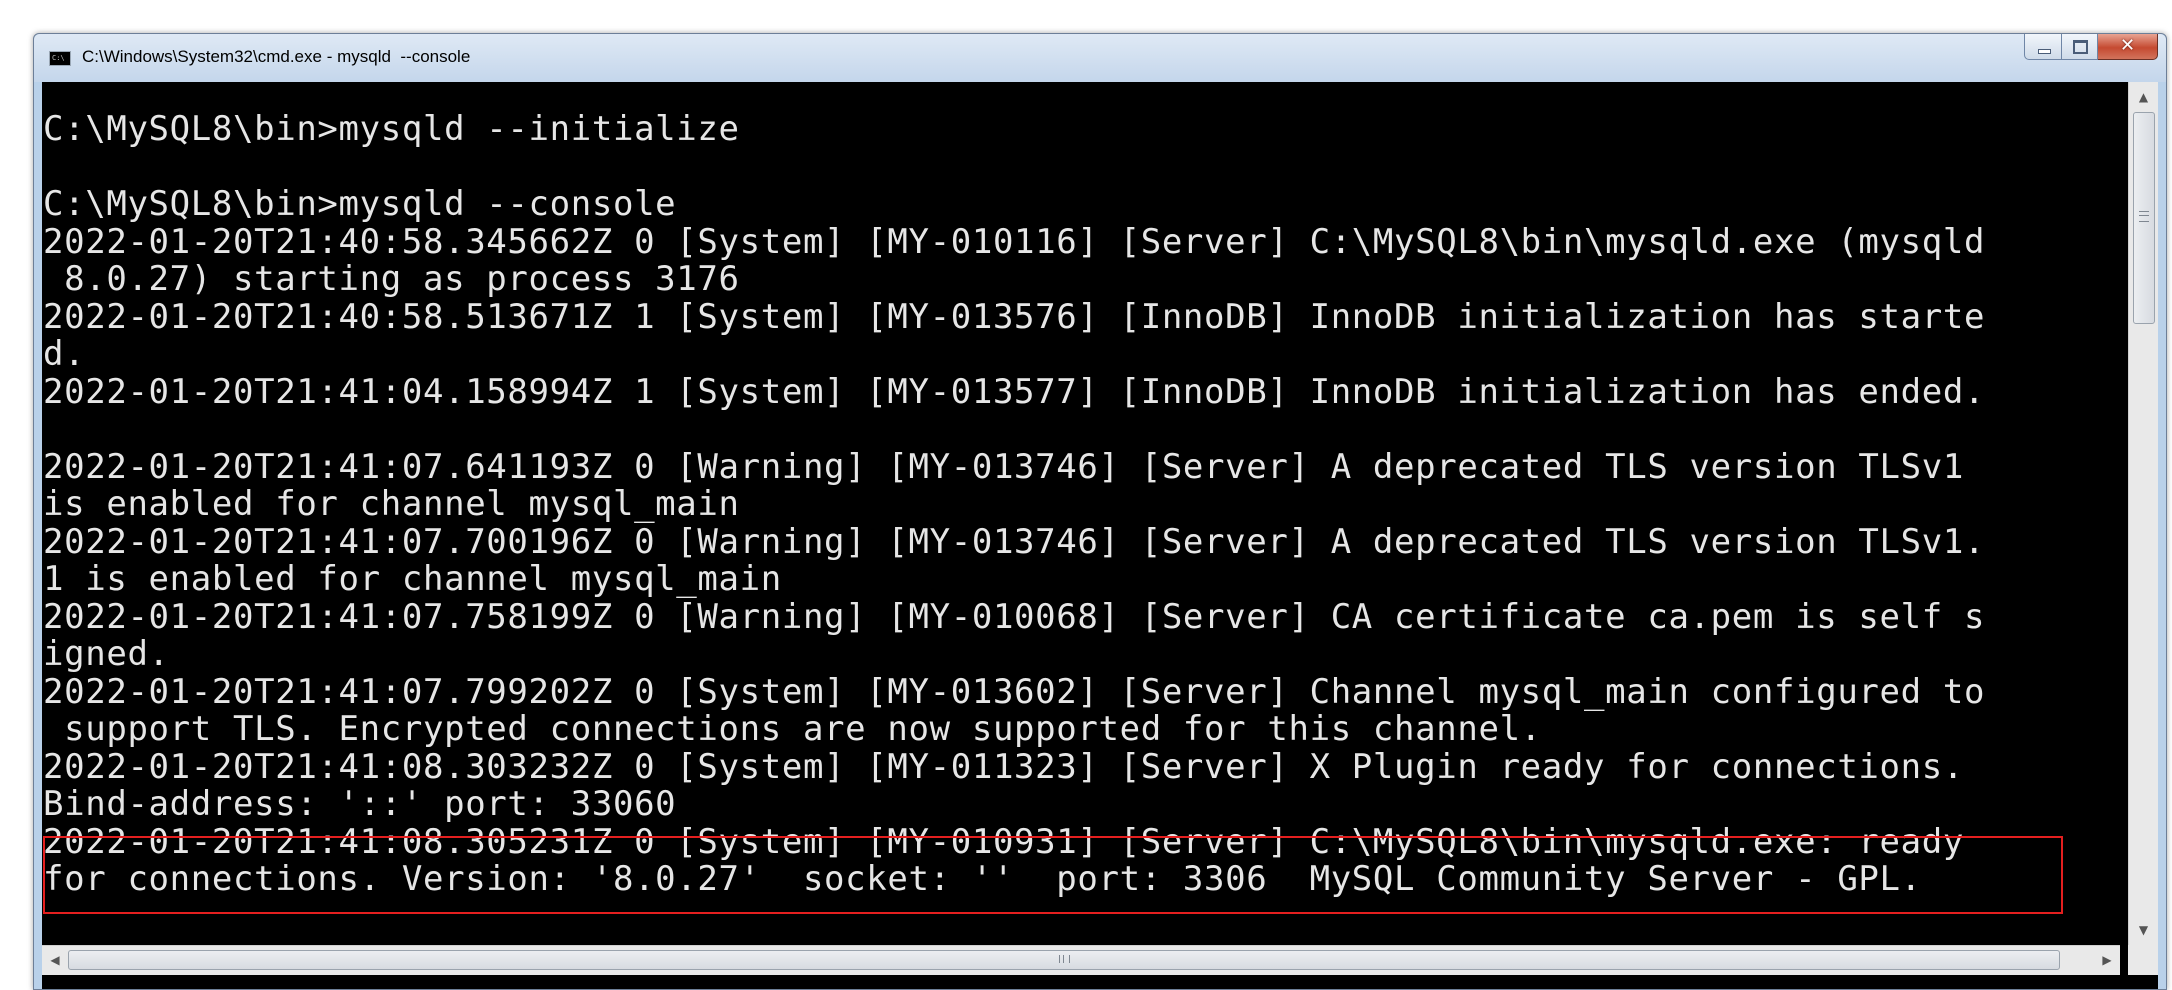 Image resolution: width=2172 pixels, height=990 pixels. I want to click on console-line: 8.0.27) starting as process 3176, so click(391, 279).